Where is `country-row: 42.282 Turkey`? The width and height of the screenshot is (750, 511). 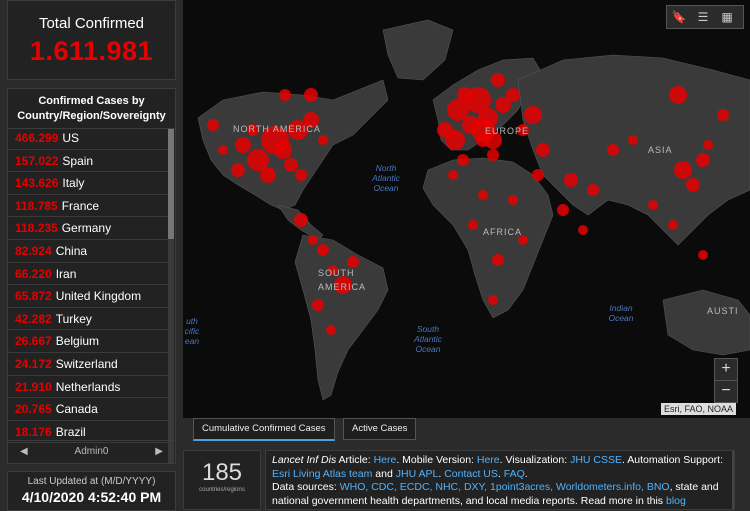
country-row: 42.282 Turkey is located at coordinates (89, 319).